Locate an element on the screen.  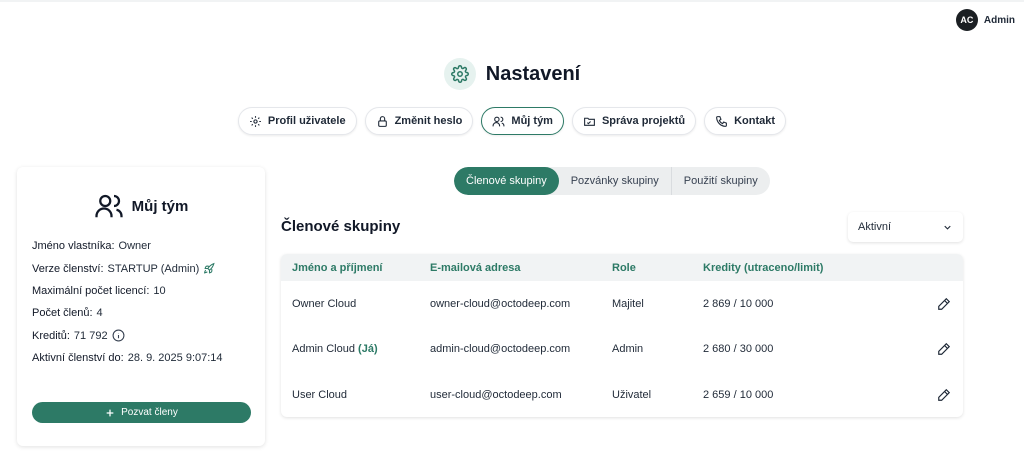
tab-change-password: Změnit heslo is located at coordinates (419, 121).